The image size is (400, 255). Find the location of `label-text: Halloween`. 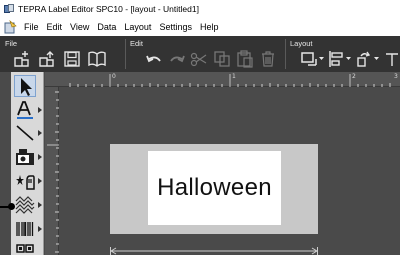

label-text: Halloween is located at coordinates (214, 188).